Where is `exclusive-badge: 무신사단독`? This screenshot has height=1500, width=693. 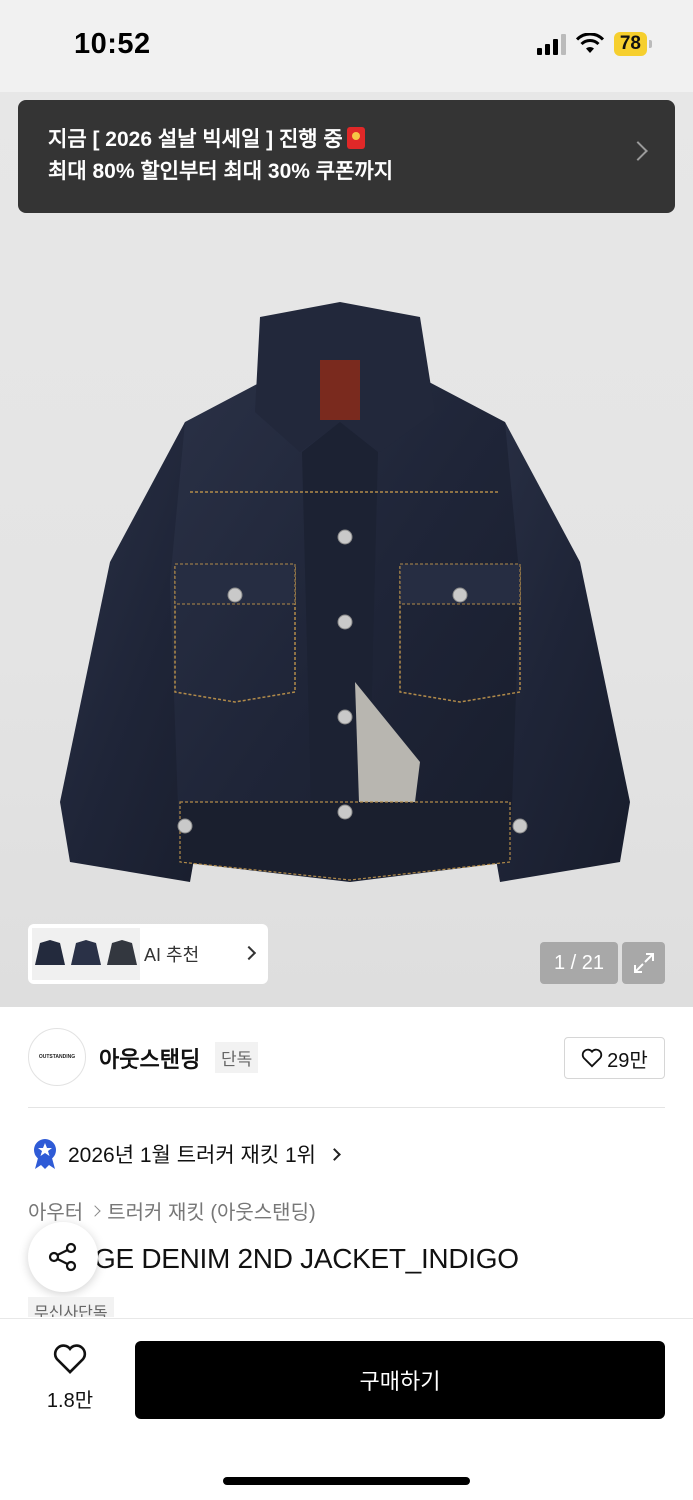
exclusive-badge: 무신사단독 is located at coordinates (71, 1307).